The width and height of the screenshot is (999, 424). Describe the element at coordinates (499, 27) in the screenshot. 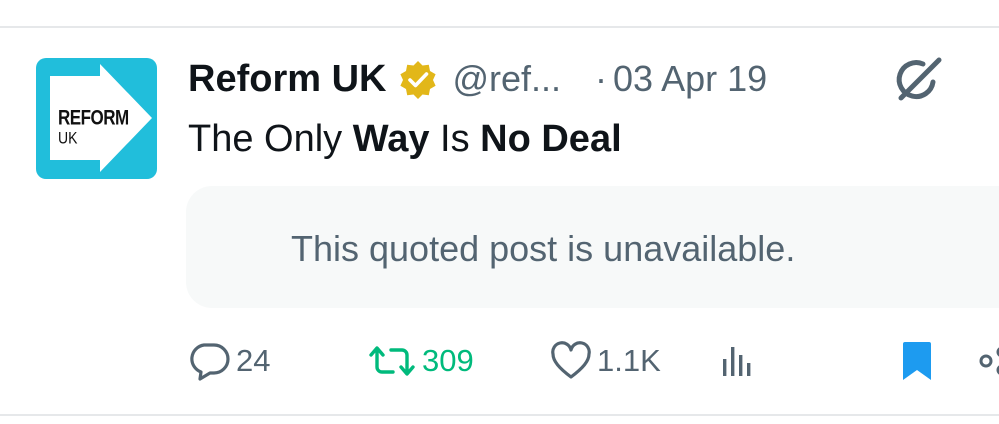

I see `top-divider` at that location.